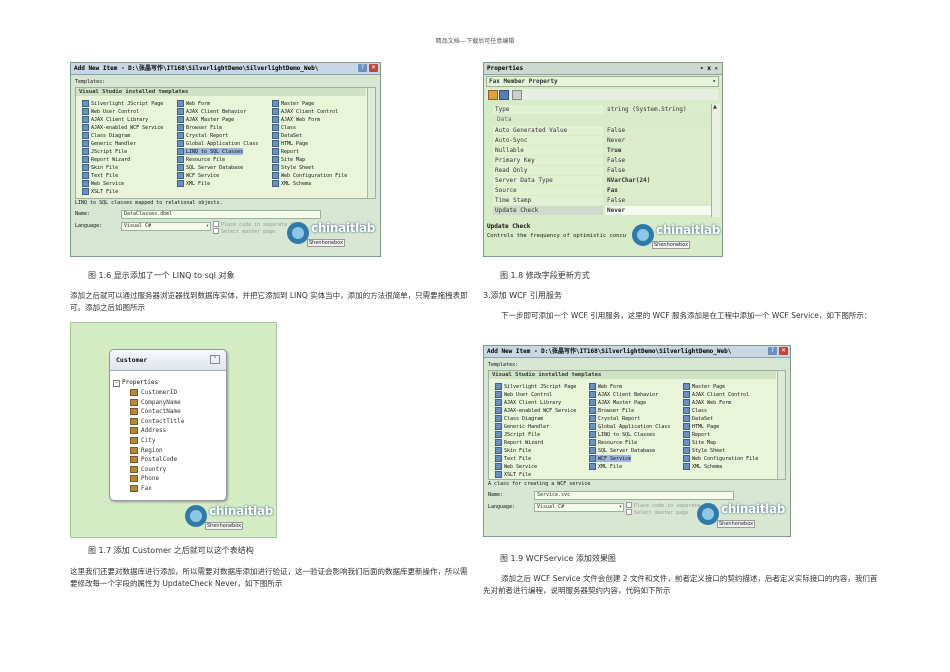  Describe the element at coordinates (210, 151) in the screenshot. I see `template-item: LINQ to SQL Classes` at that location.